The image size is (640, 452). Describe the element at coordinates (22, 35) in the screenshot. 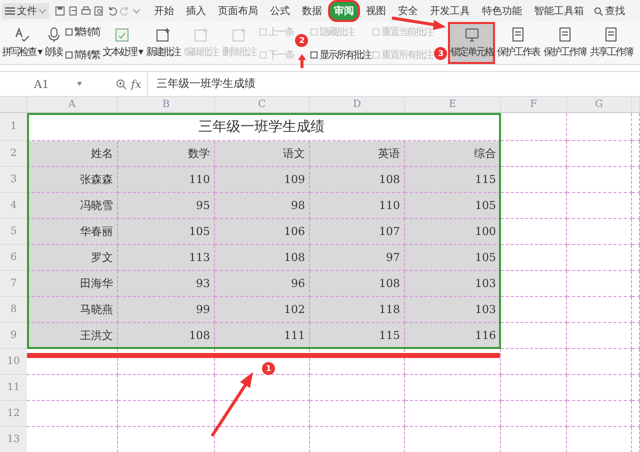

I see `spell-check-icon` at that location.